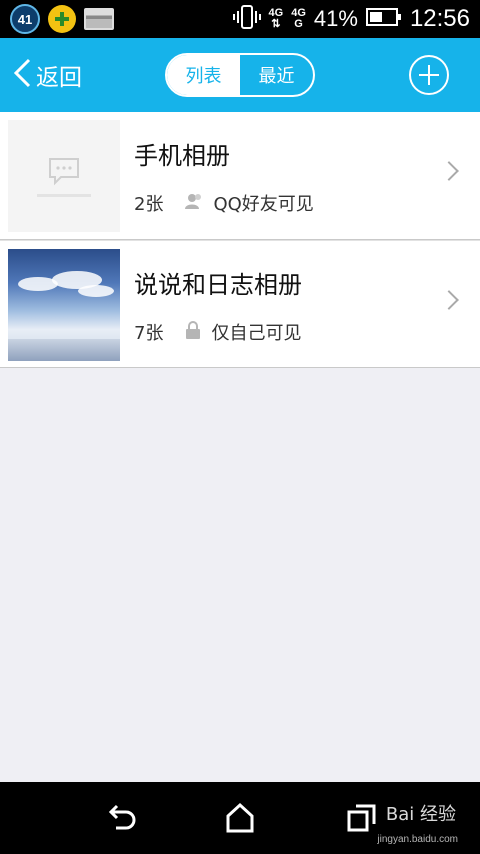 This screenshot has width=480, height=854. I want to click on view-toggle: 列表 最近, so click(240, 75).